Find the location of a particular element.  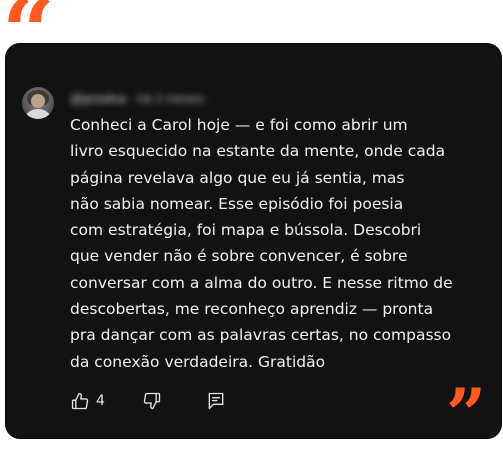

like-count: 4 is located at coordinates (100, 401).